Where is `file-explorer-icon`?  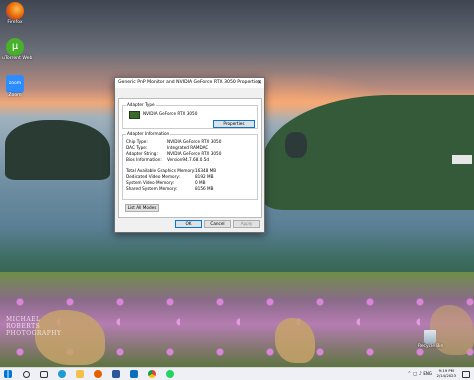 file-explorer-icon is located at coordinates (80, 374).